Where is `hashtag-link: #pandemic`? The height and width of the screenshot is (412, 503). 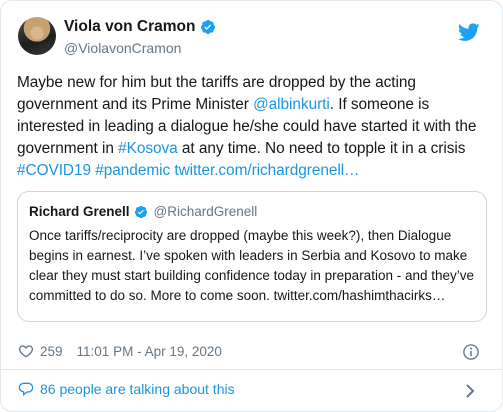
hashtag-link: #pandemic is located at coordinates (132, 170).